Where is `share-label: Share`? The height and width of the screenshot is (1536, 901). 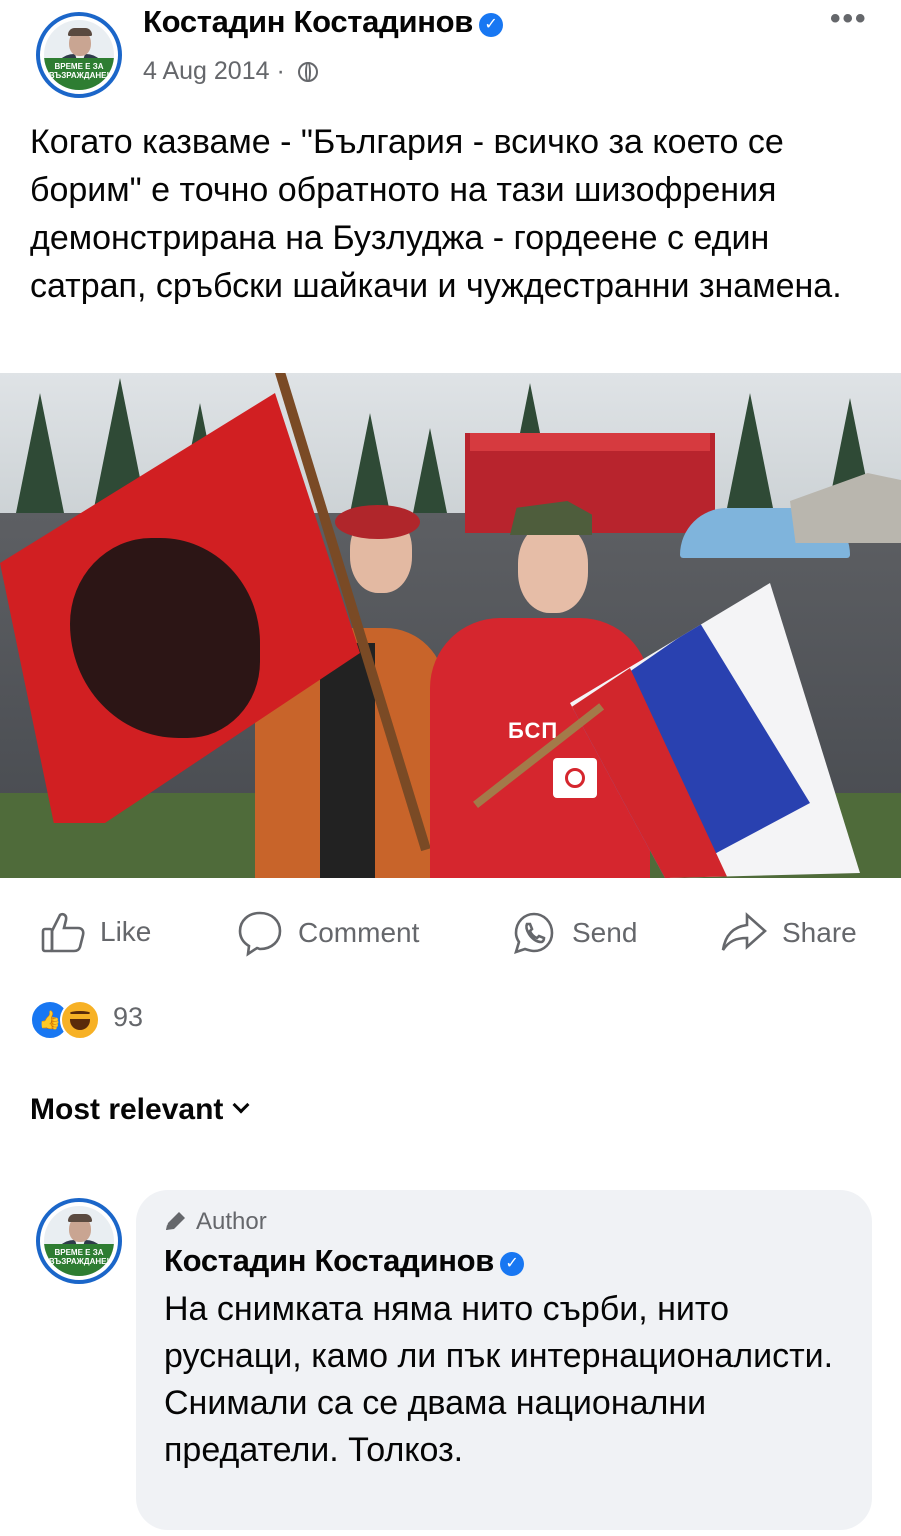
share-label: Share is located at coordinates (819, 932).